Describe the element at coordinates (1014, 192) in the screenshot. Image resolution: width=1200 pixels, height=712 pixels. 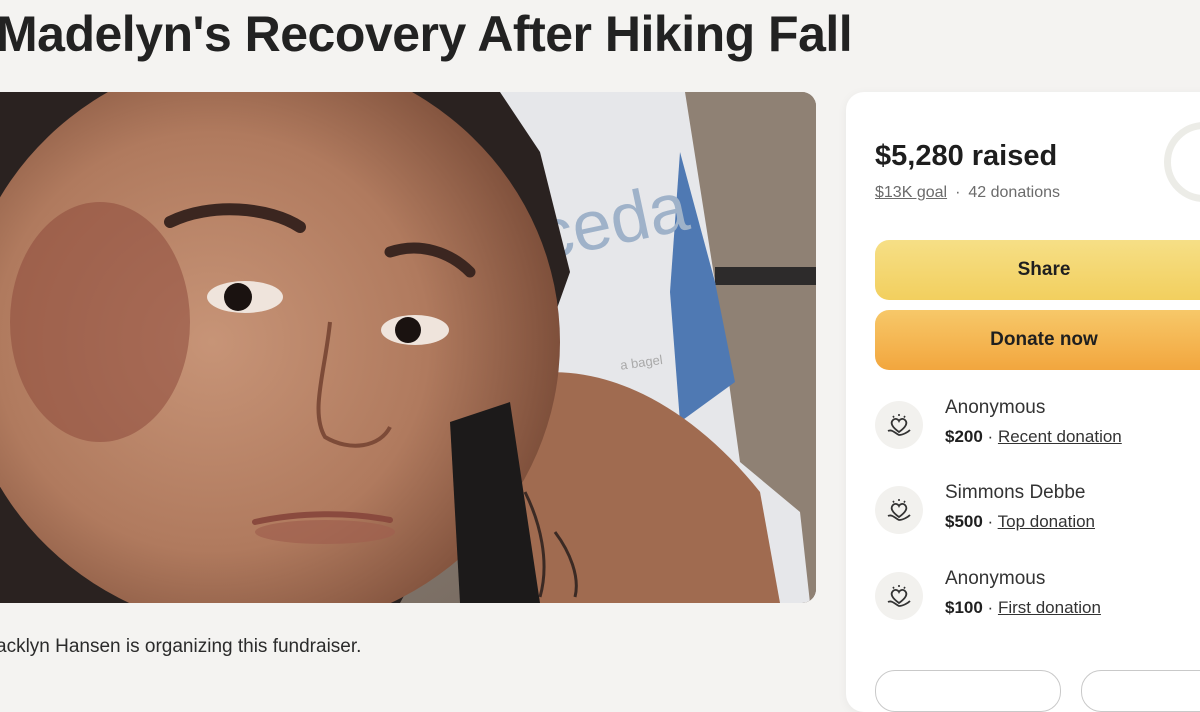
I see `donations-count: 42 donations` at that location.